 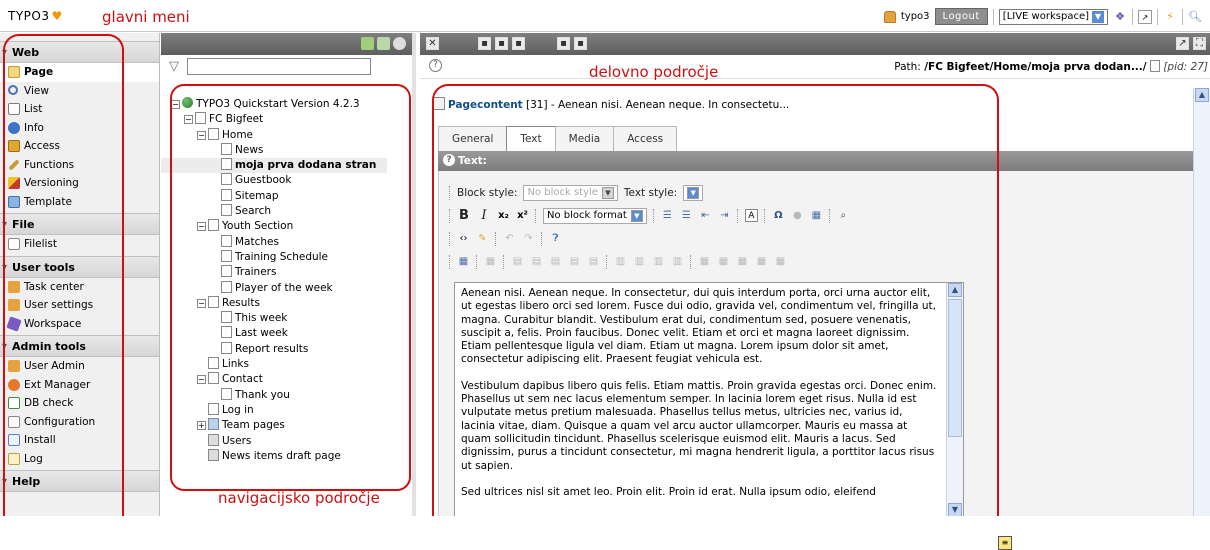 I want to click on col-insert-icon: ▥, so click(x=620, y=261).